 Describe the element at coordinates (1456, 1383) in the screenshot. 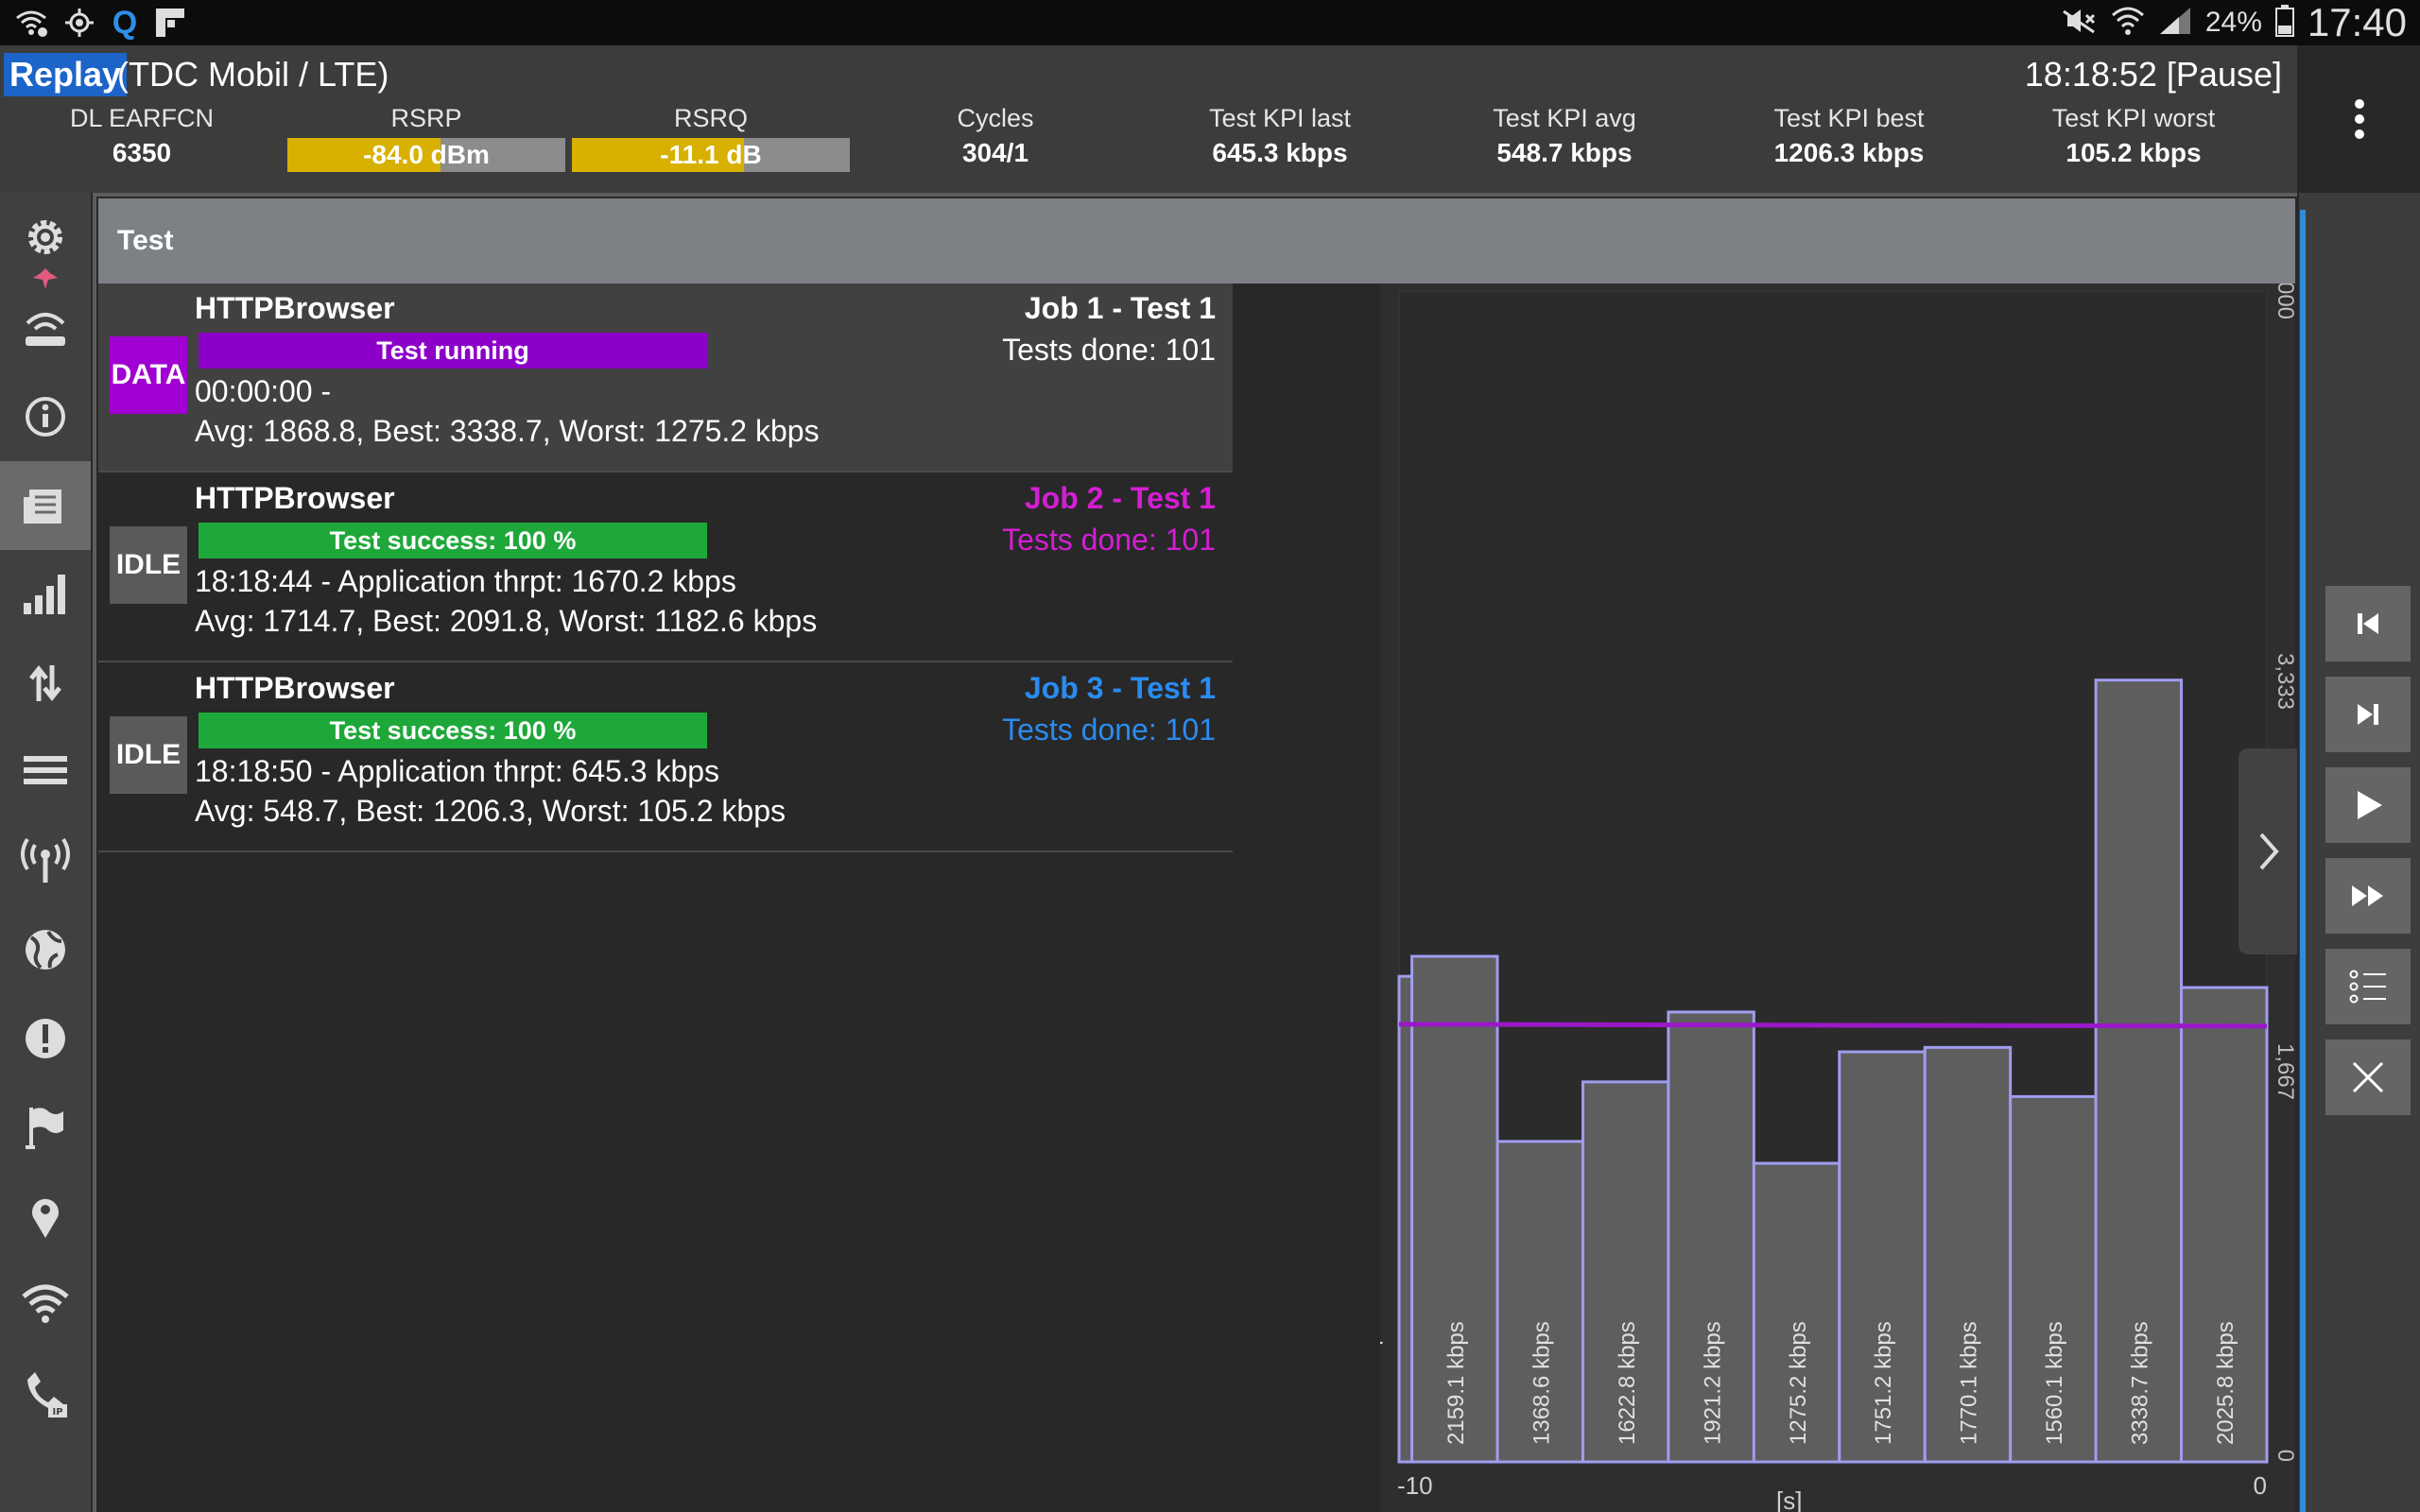

I see `bar-value-label: 2159.1 kbps` at that location.